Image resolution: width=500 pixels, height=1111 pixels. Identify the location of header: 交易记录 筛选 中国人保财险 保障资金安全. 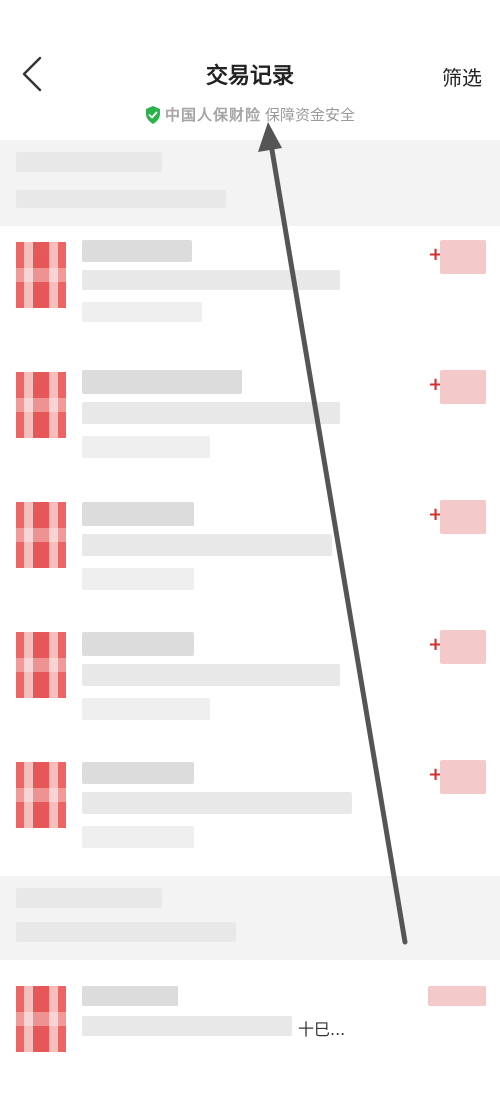
(250, 70).